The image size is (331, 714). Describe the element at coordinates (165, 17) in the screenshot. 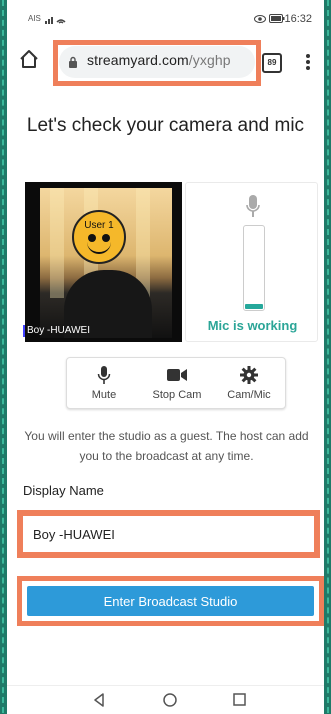

I see `status-bar: AIS 16:32` at that location.